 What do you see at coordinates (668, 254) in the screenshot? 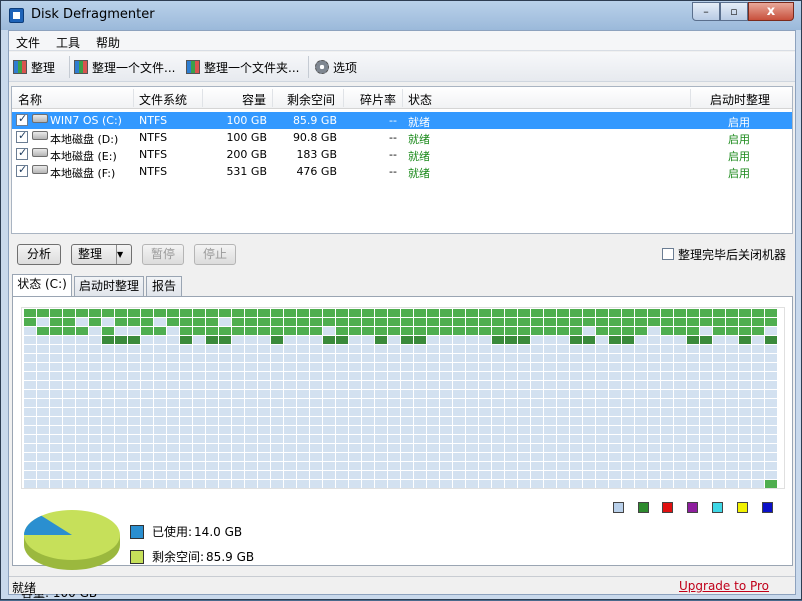
I see `shutdown-checkbox` at bounding box center [668, 254].